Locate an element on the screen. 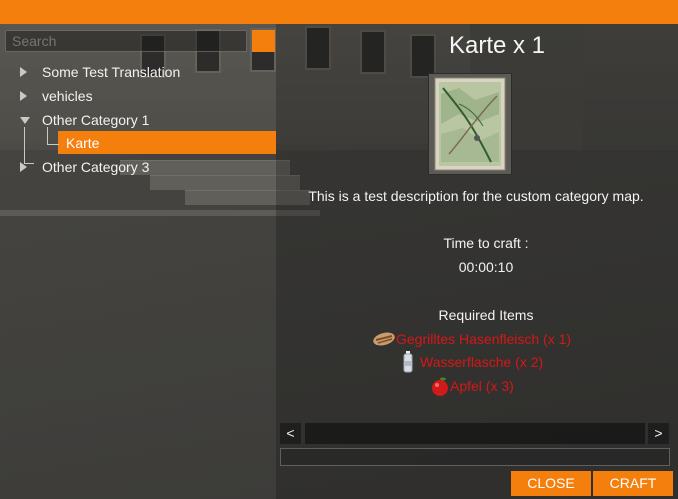  search-button is located at coordinates (263, 41).